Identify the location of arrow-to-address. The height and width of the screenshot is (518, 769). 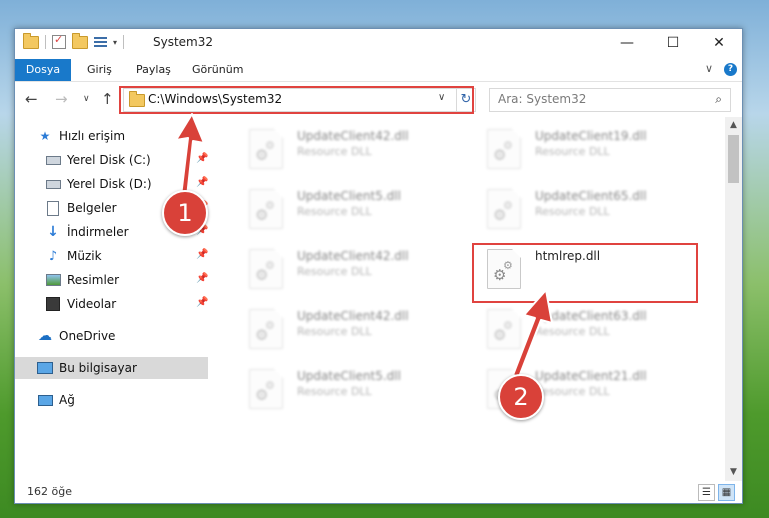
(190, 155).